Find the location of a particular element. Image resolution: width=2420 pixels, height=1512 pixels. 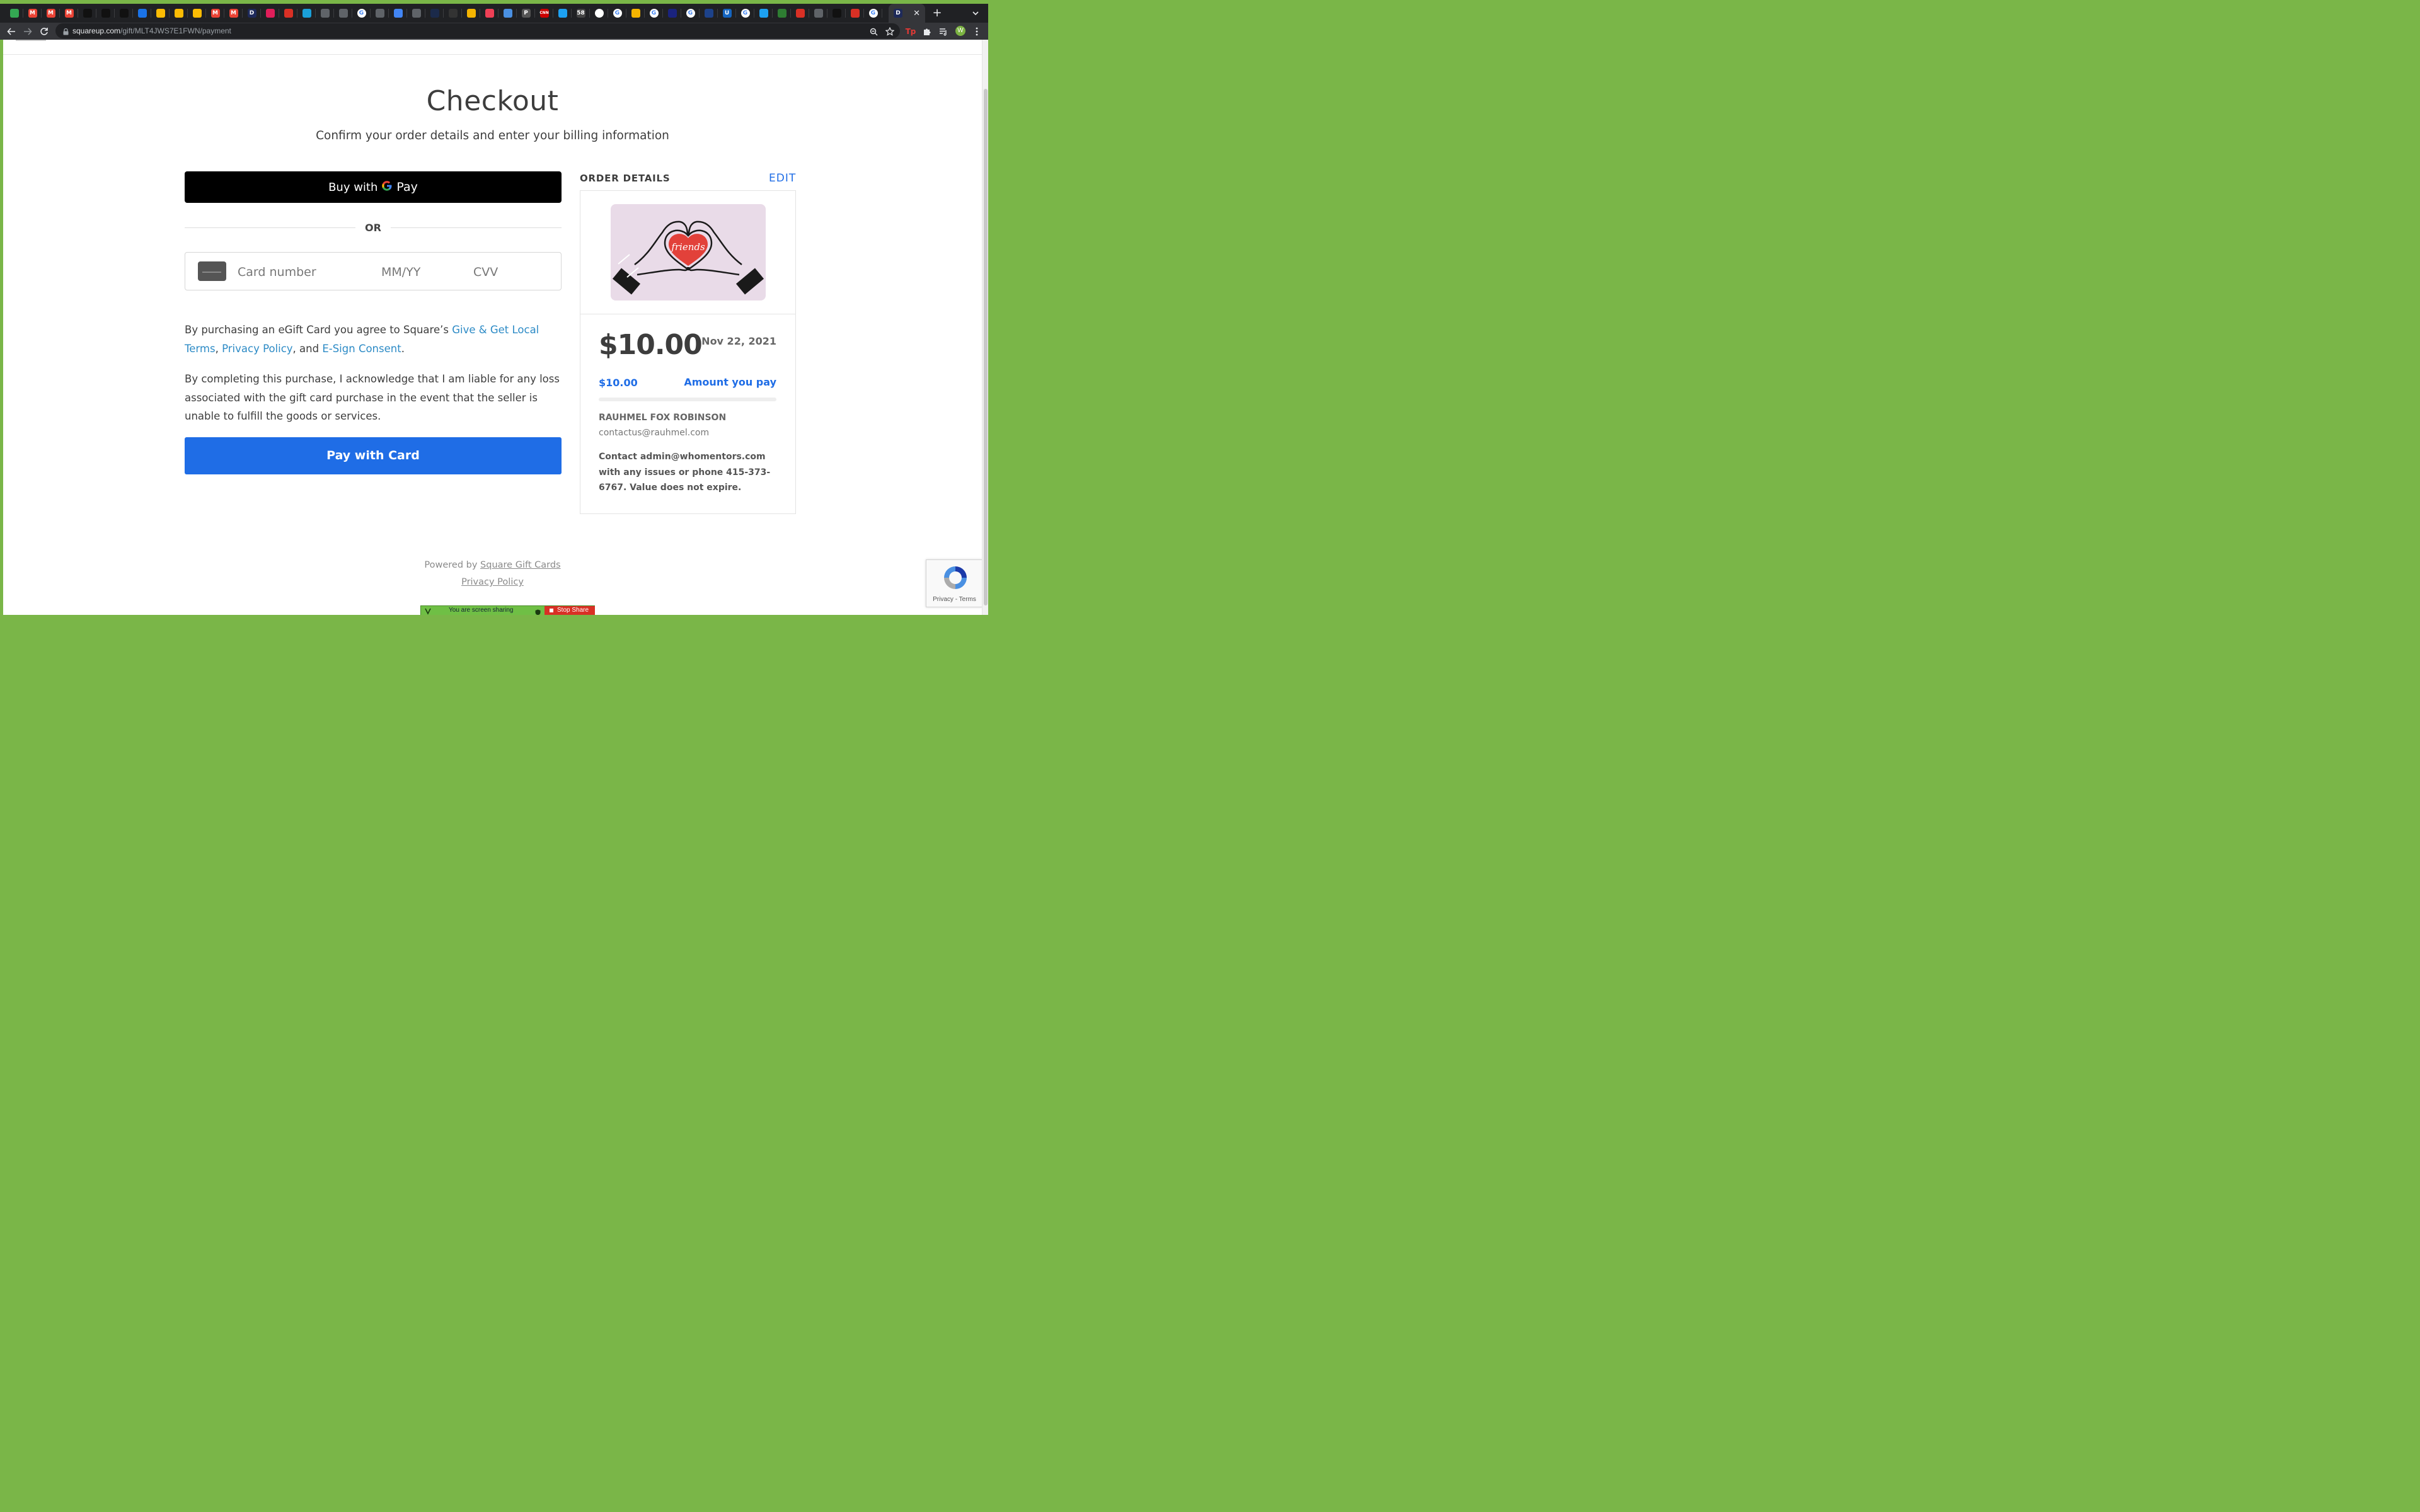

tab-search-icon is located at coordinates (976, 13).